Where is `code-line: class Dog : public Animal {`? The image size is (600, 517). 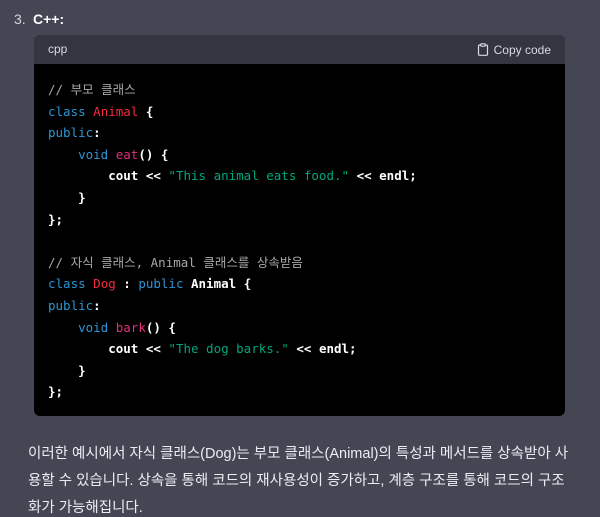 code-line: class Dog : public Animal { is located at coordinates (300, 284).